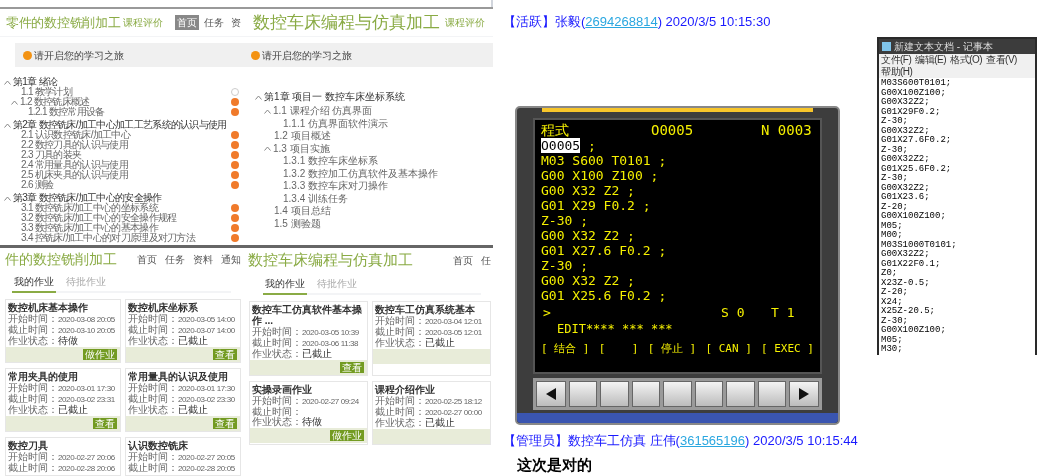  What do you see at coordinates (486, 260) in the screenshot?
I see `nav-link: 任` at bounding box center [486, 260].